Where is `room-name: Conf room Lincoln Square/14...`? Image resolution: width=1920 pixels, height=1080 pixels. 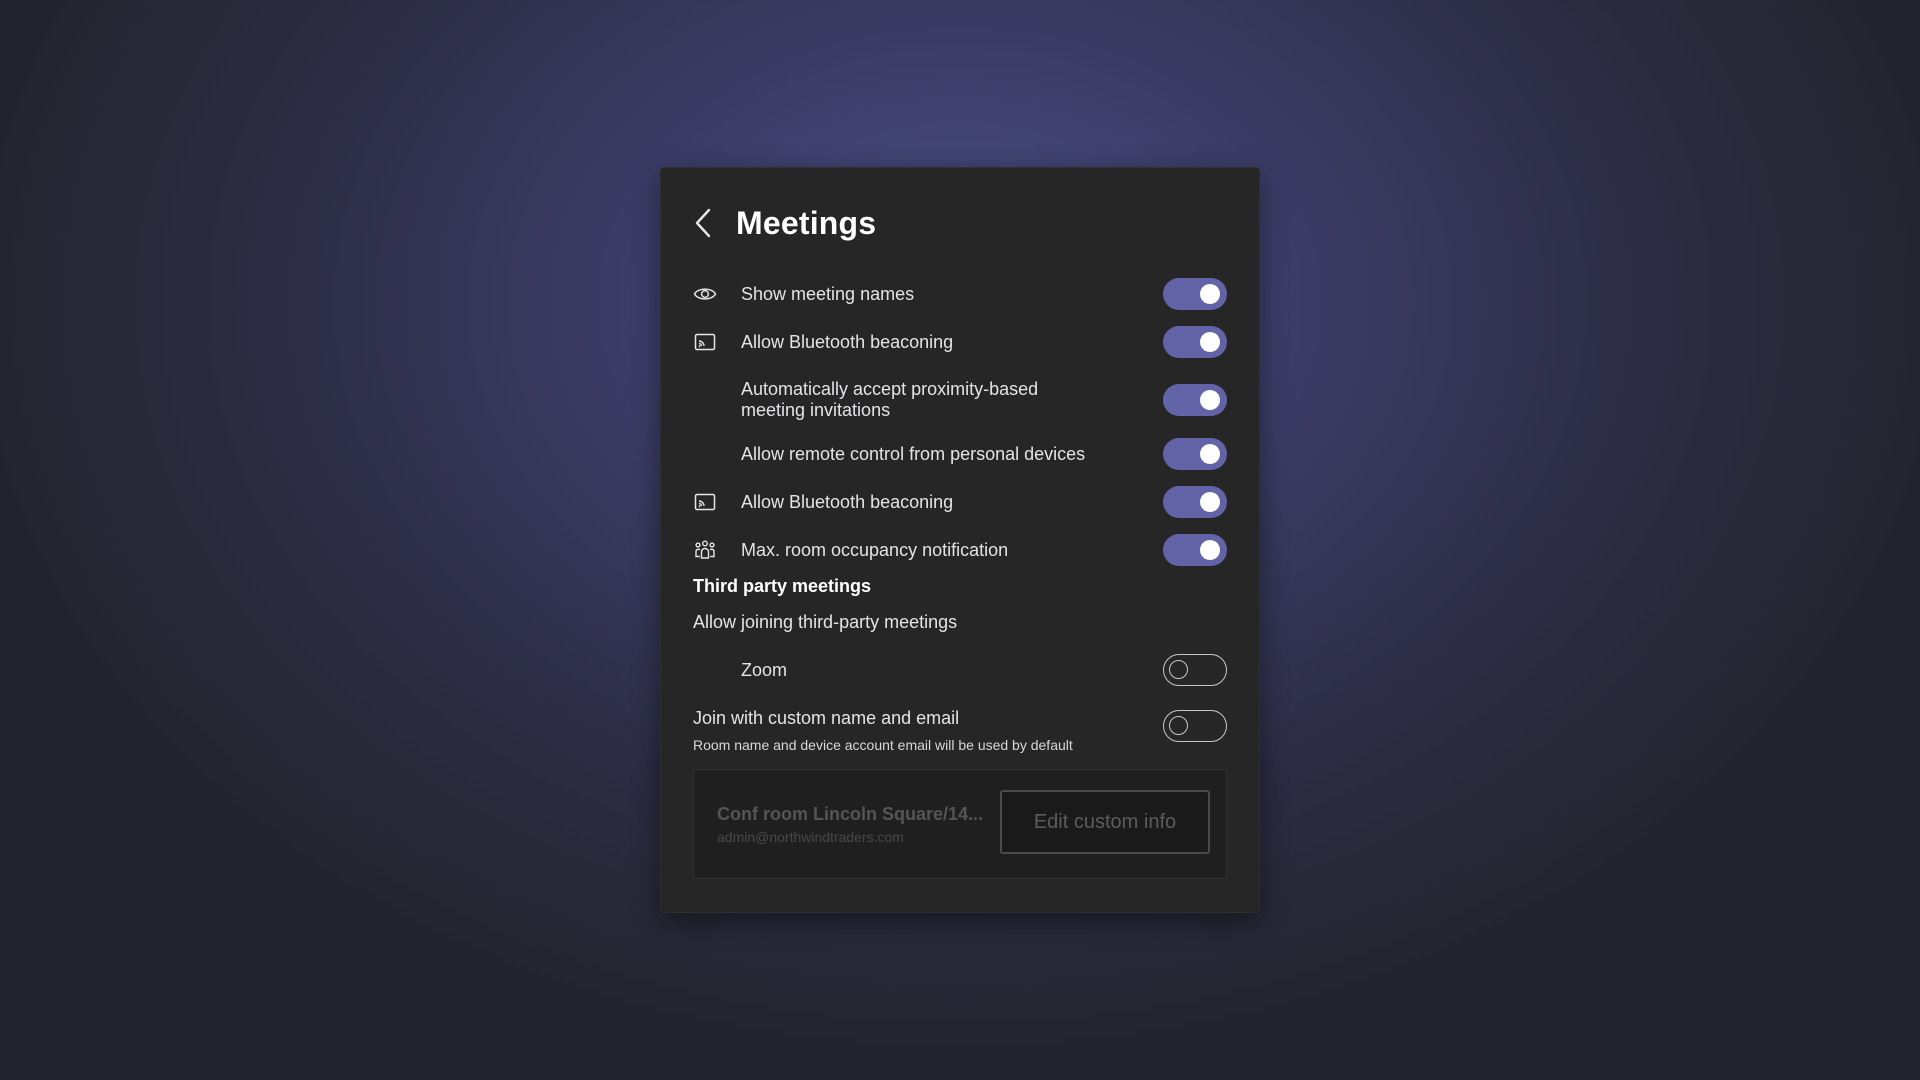 room-name: Conf room Lincoln Square/14... is located at coordinates (850, 814).